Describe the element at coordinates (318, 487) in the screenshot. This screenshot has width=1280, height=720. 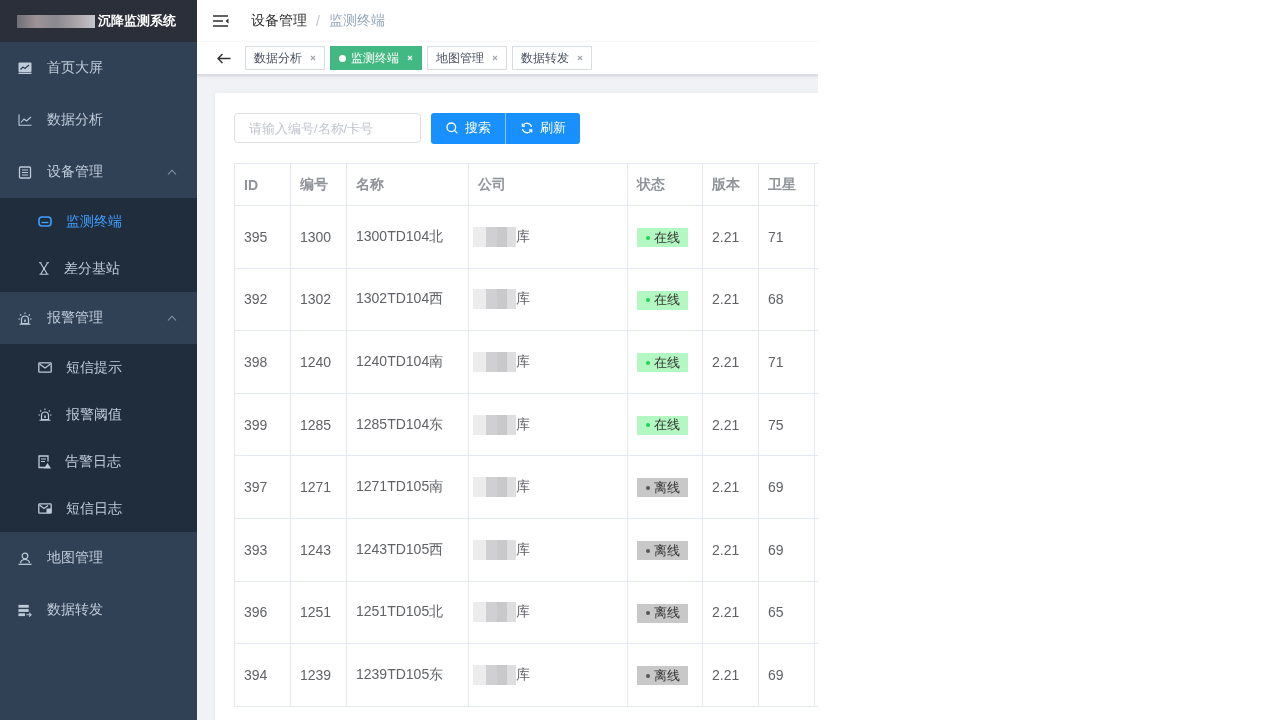
I see `table-cell: 1271` at that location.